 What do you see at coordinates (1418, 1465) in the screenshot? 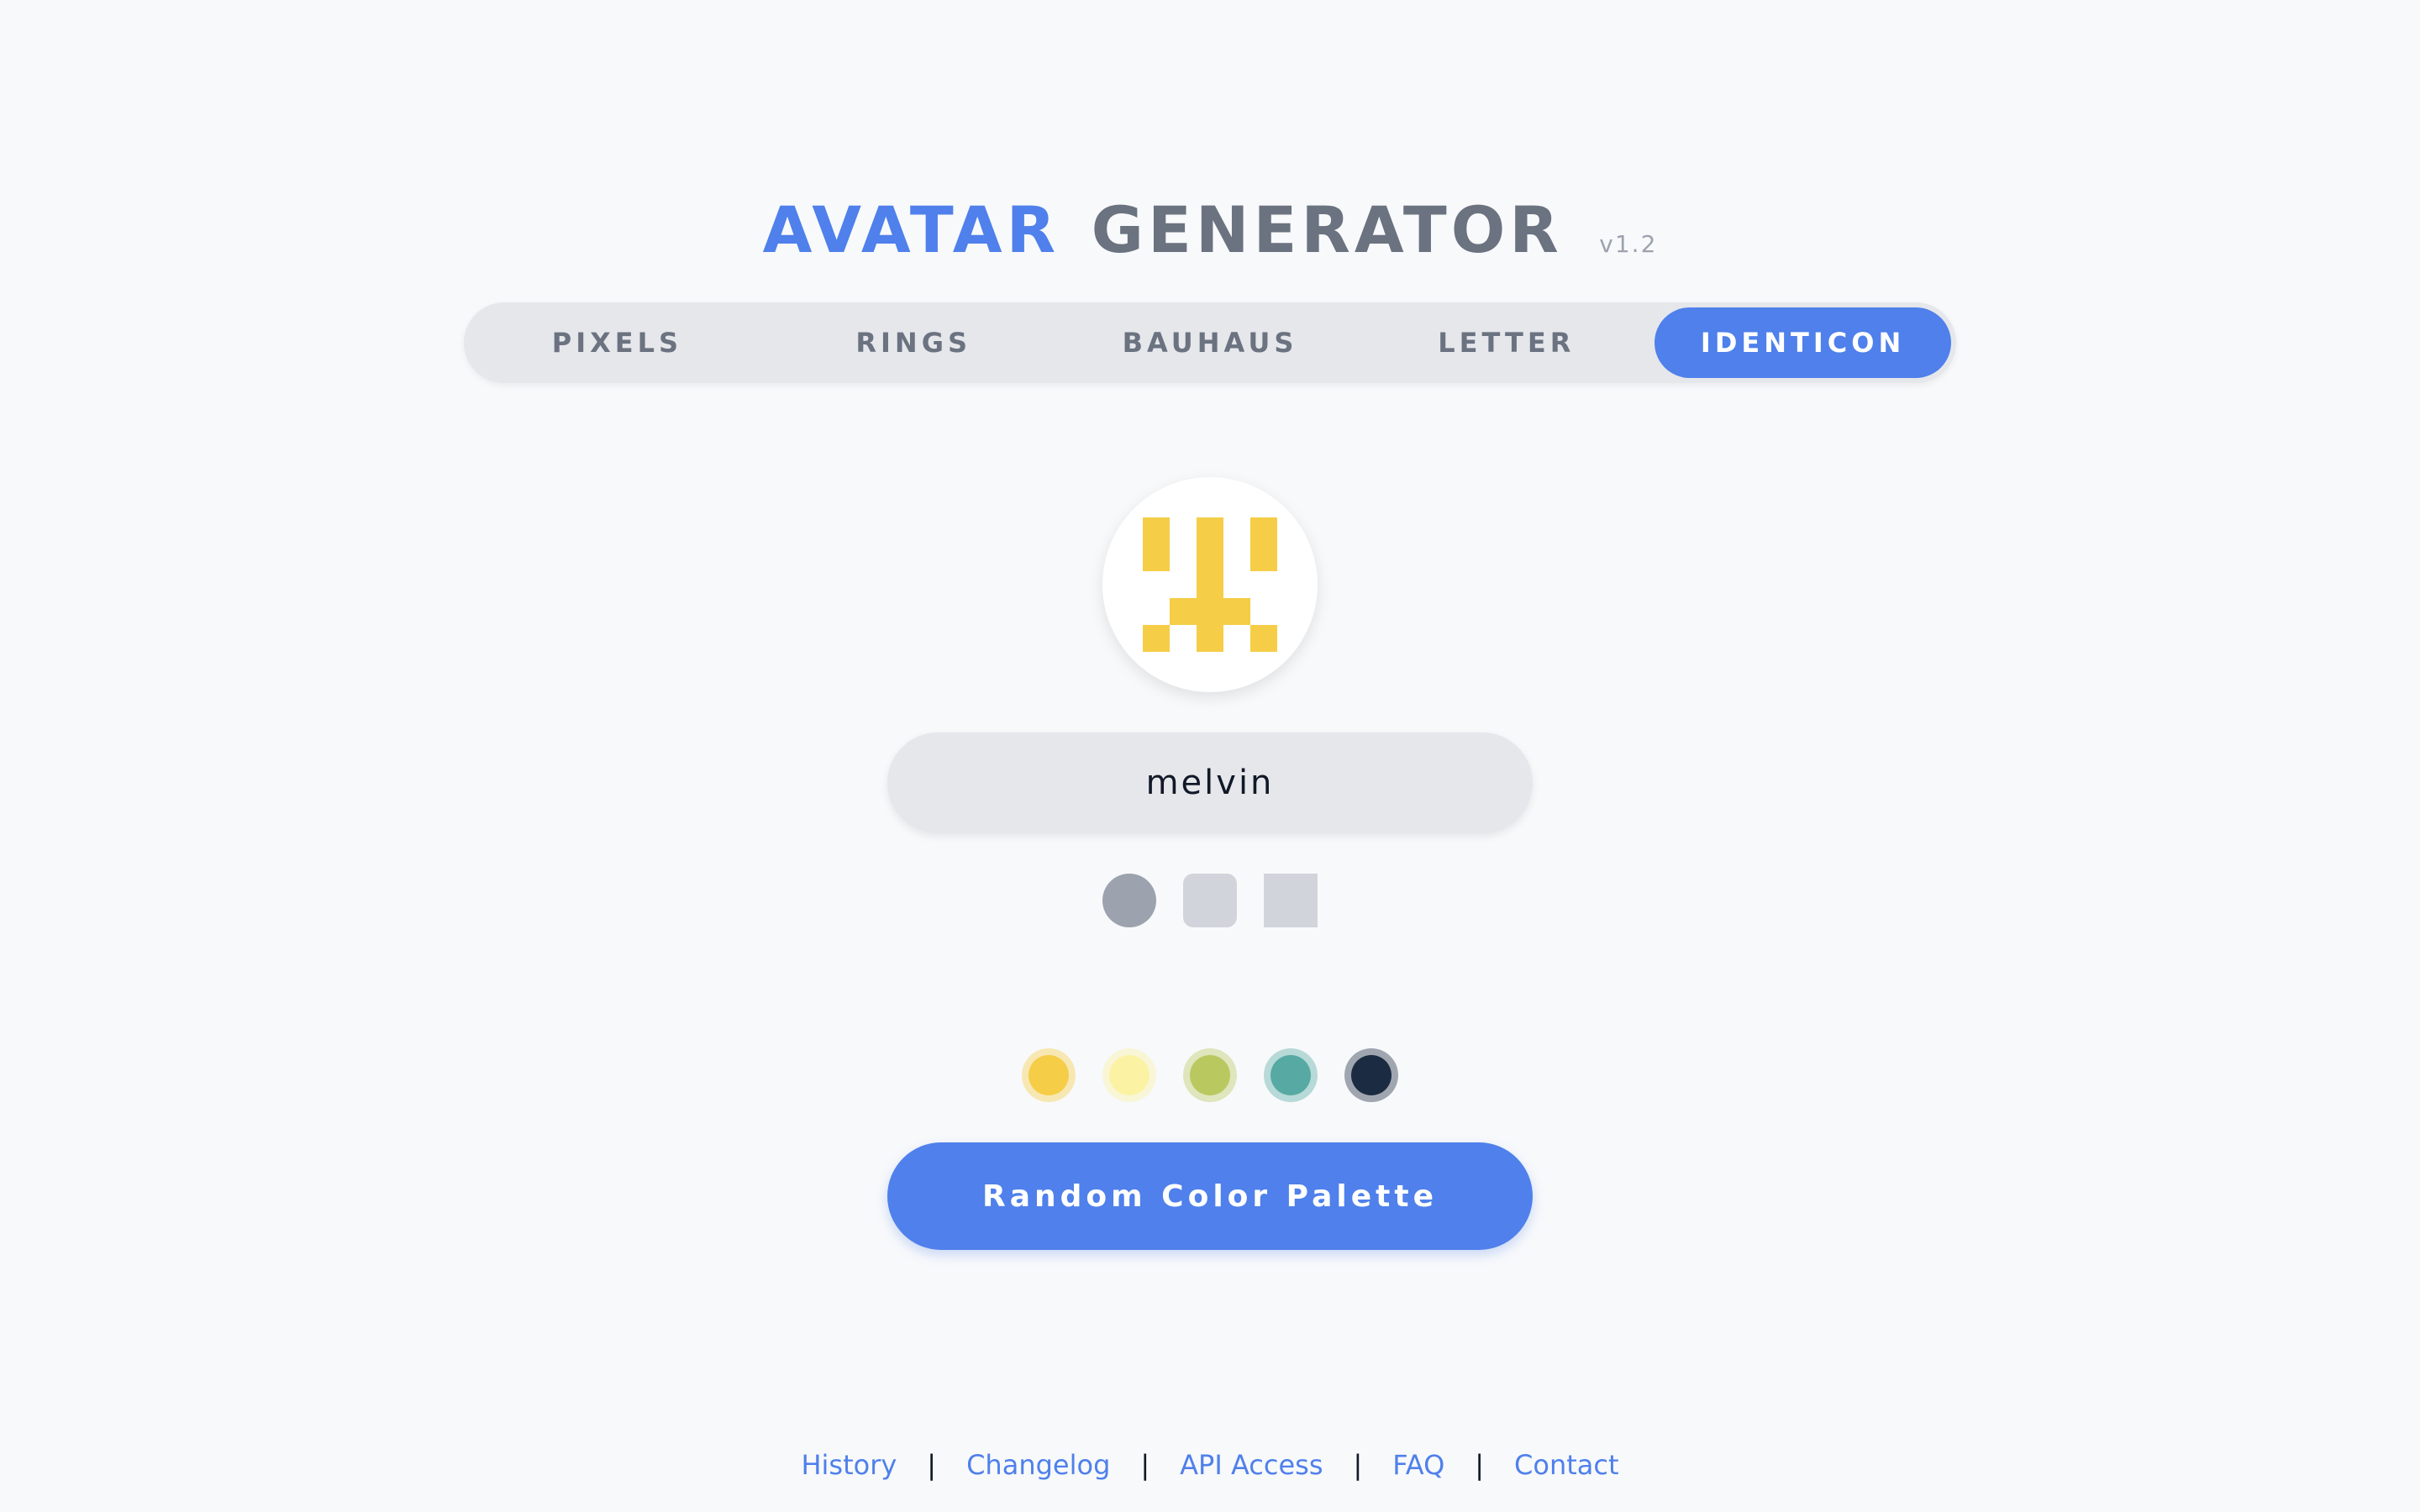
I see `footer-link-faq: FAQ` at bounding box center [1418, 1465].